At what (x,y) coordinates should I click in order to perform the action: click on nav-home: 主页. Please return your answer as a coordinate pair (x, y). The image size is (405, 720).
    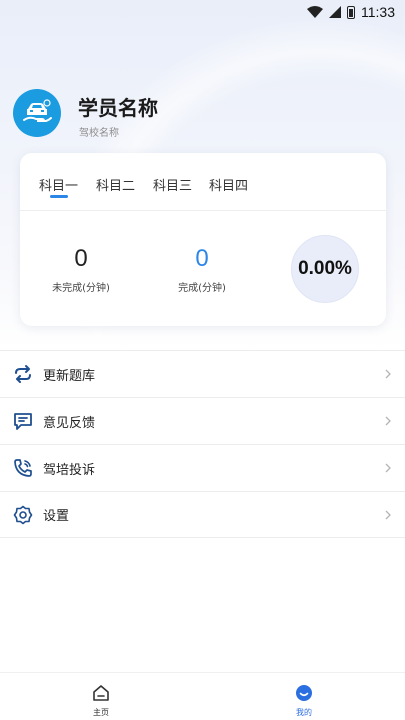
    Looking at the image, I should click on (101, 700).